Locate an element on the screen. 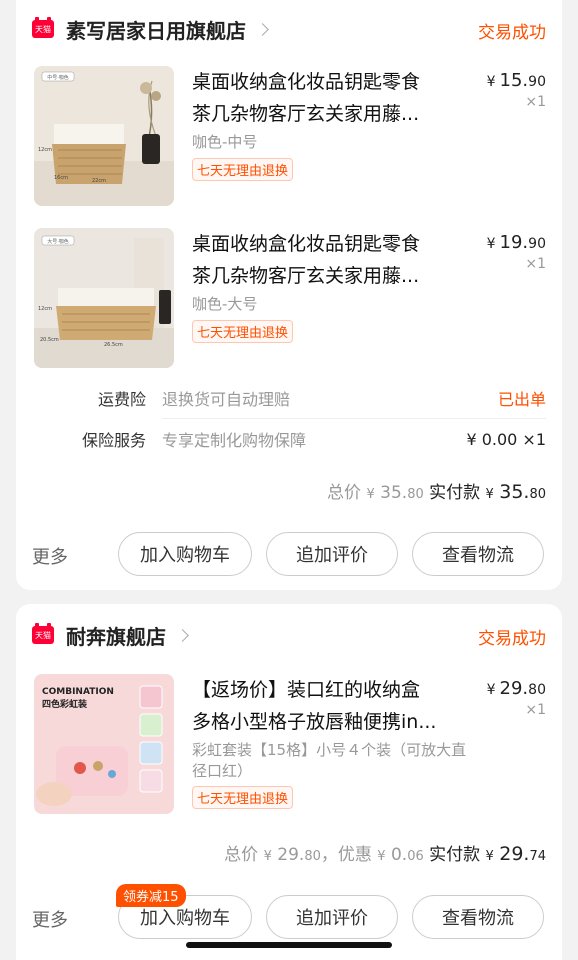 The width and height of the screenshot is (578, 960). thumb-label: 大号·咖色 is located at coordinates (58, 241).